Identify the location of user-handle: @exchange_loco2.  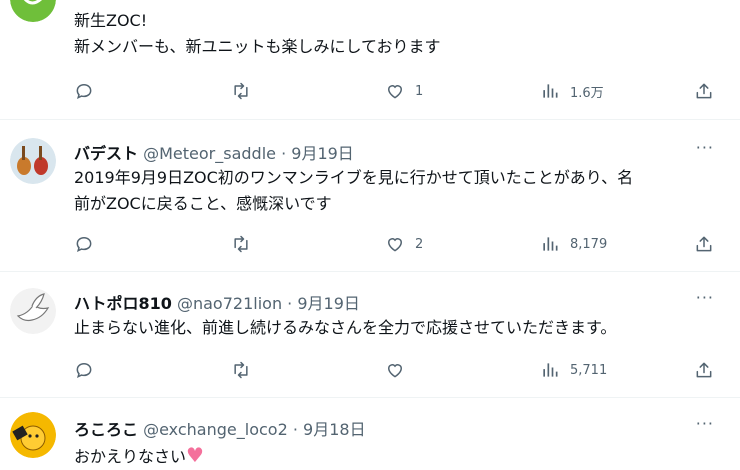
(215, 429).